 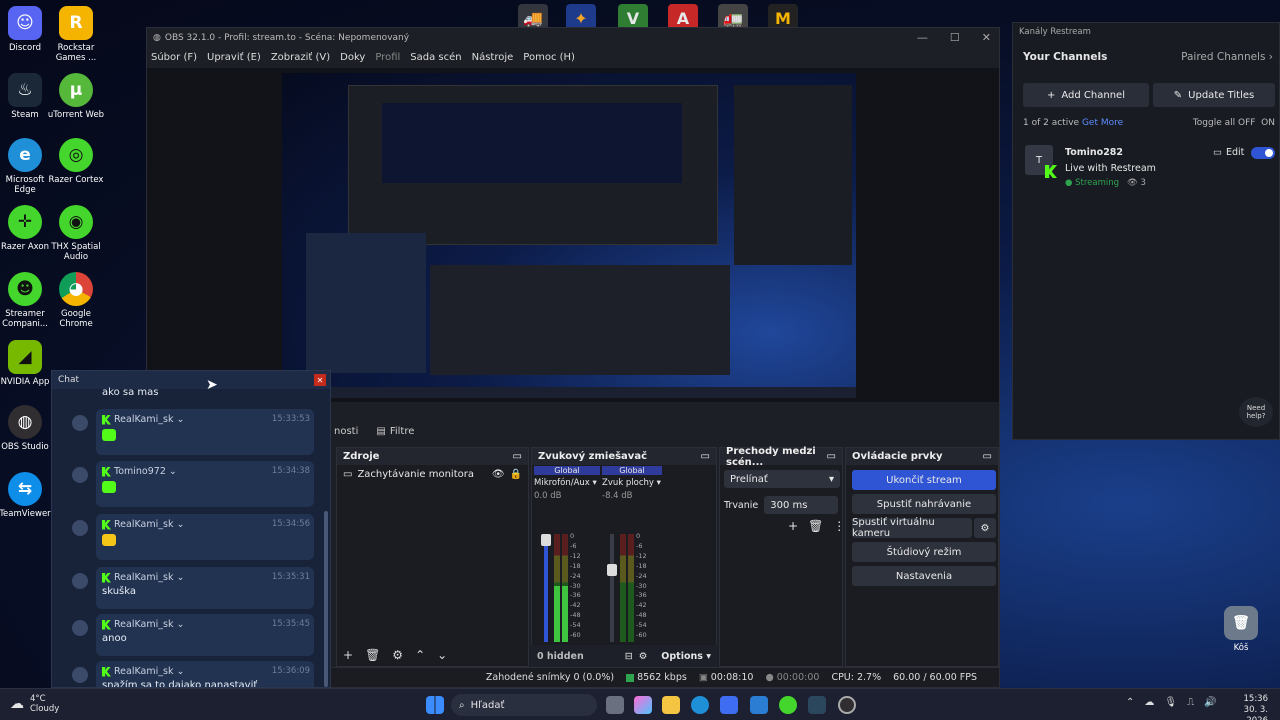 I want to click on mixer-scale-2: 0 -6 -12 -18 -24 -30 -36 -42 -48 -54 -60, so click(x=641, y=586).